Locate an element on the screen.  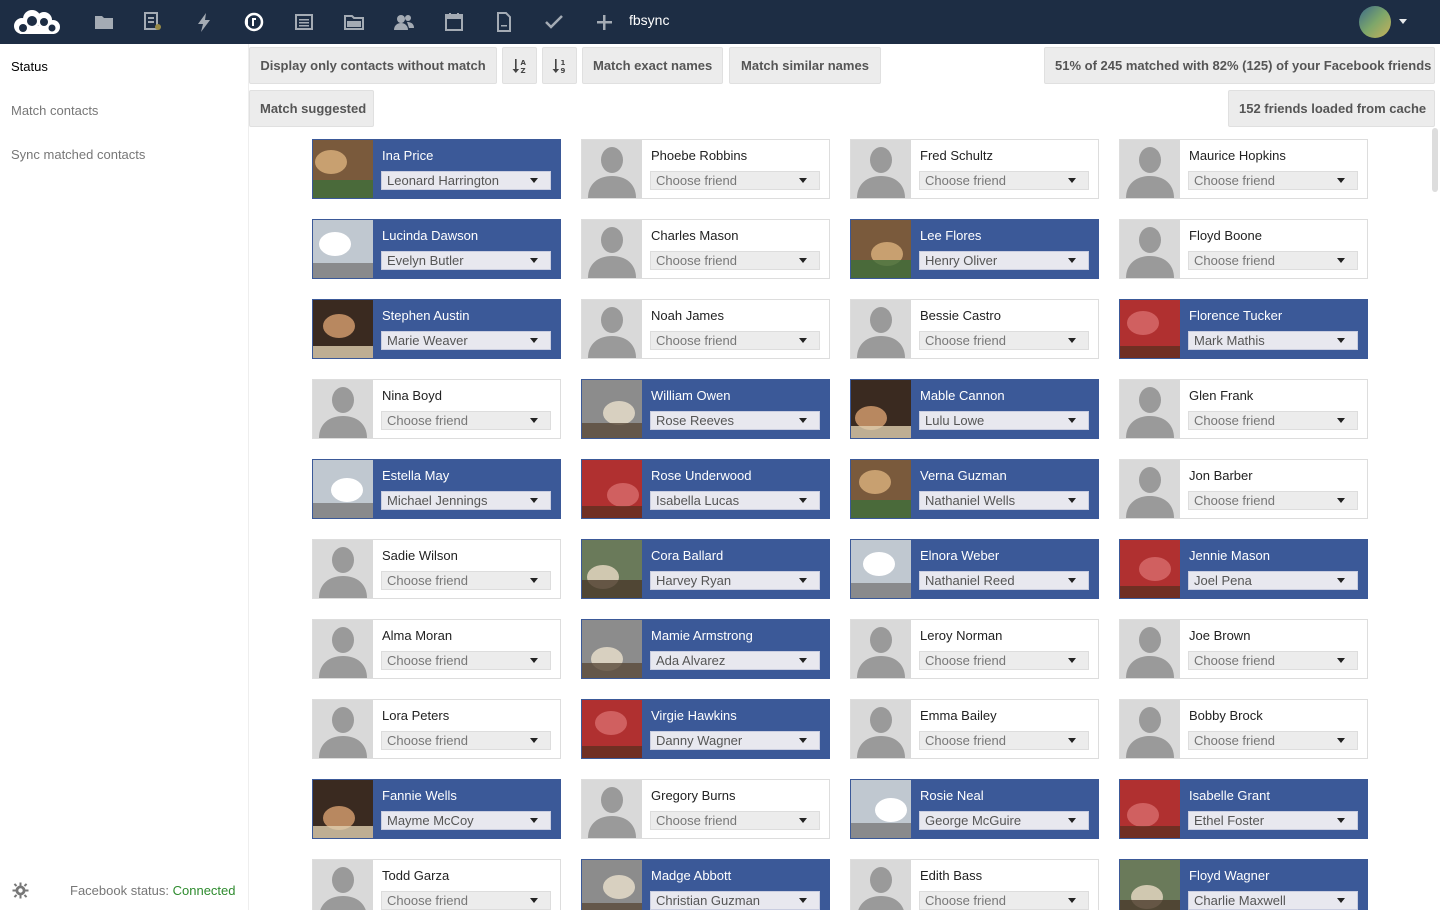
news-app-icon is located at coordinates (304, 22).